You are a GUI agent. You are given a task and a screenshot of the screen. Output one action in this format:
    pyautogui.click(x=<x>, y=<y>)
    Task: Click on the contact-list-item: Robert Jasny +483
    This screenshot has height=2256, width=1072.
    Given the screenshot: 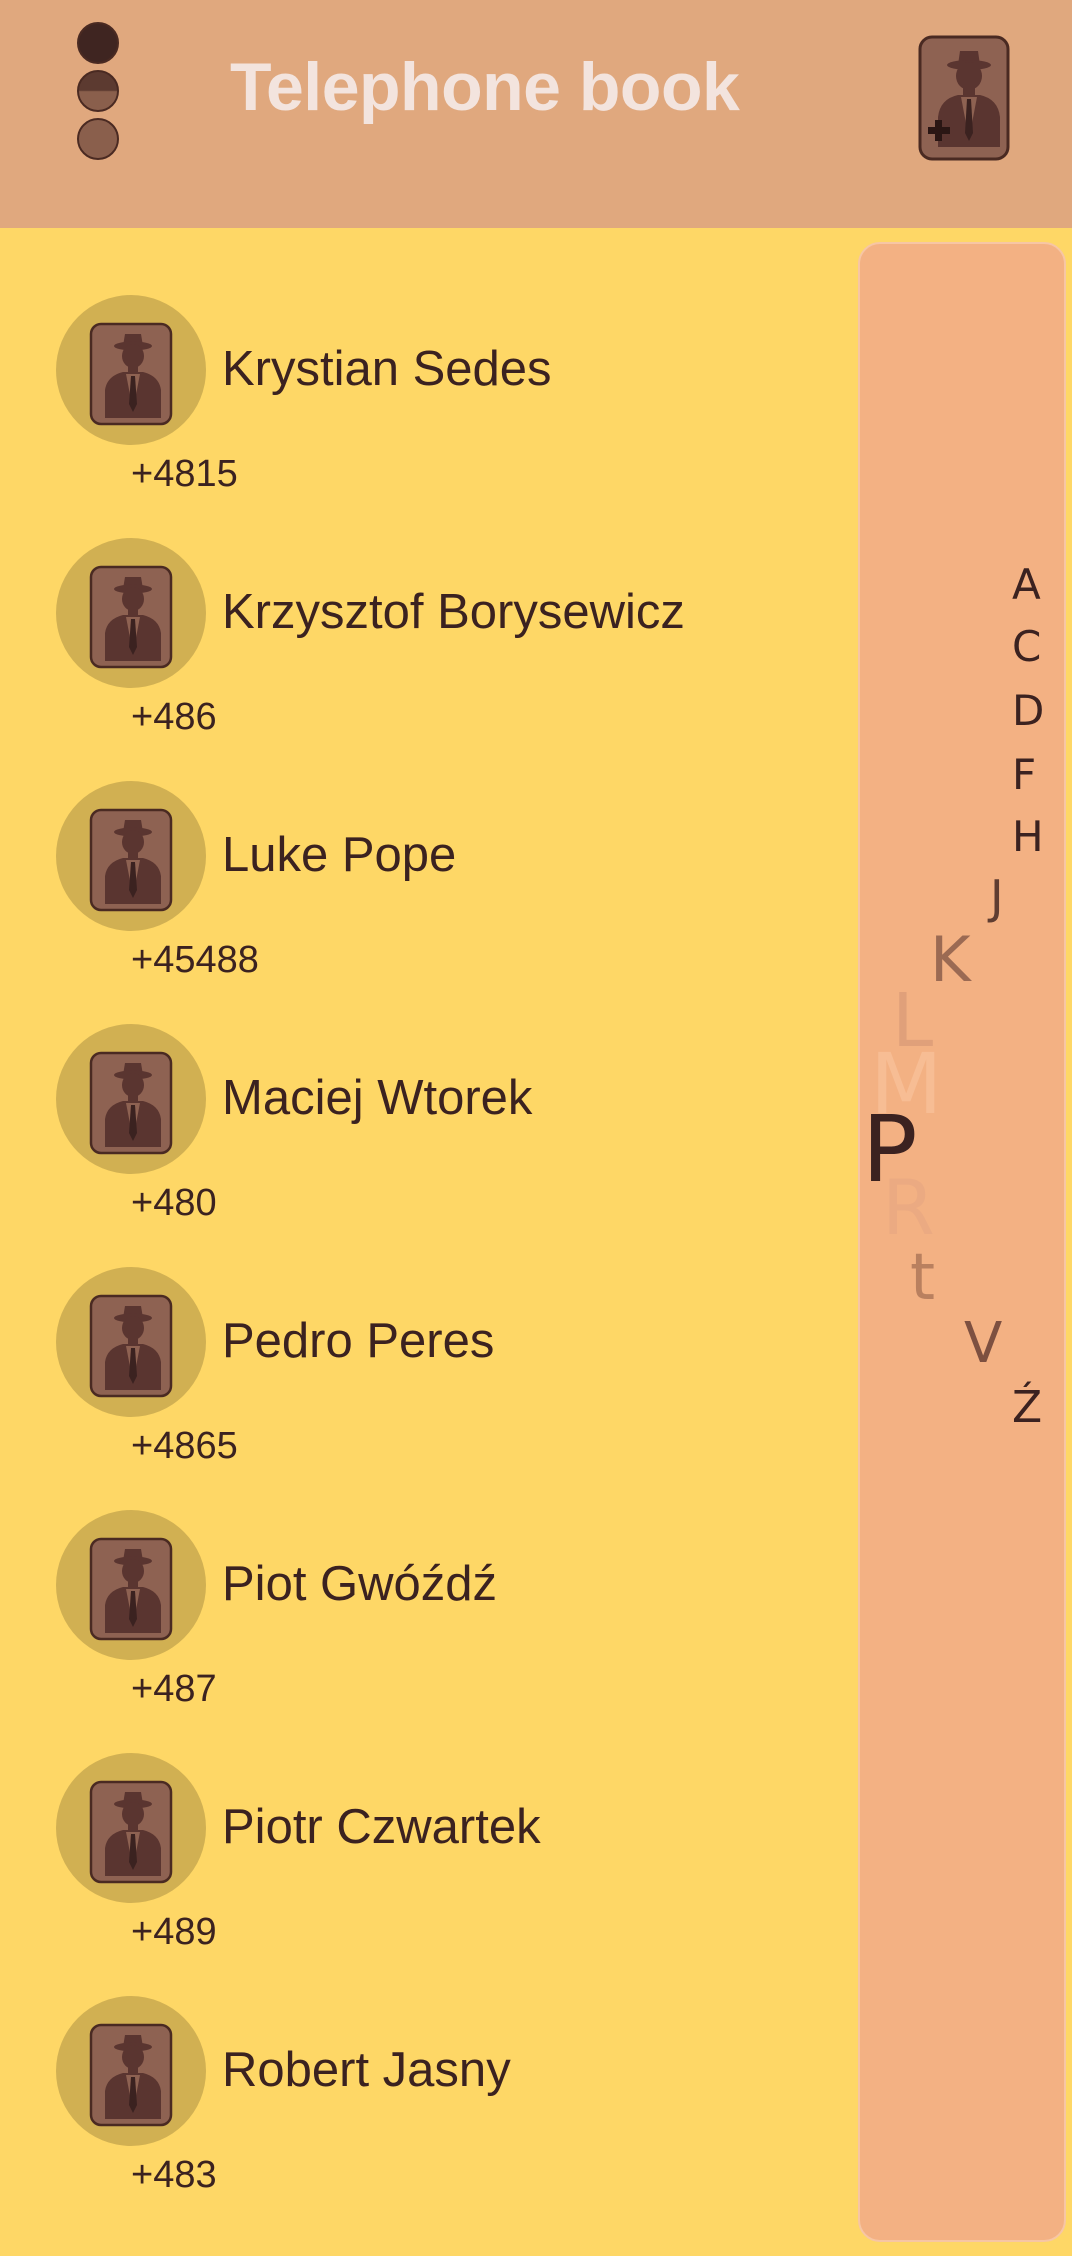 What is the action you would take?
    pyautogui.click(x=425, y=2062)
    